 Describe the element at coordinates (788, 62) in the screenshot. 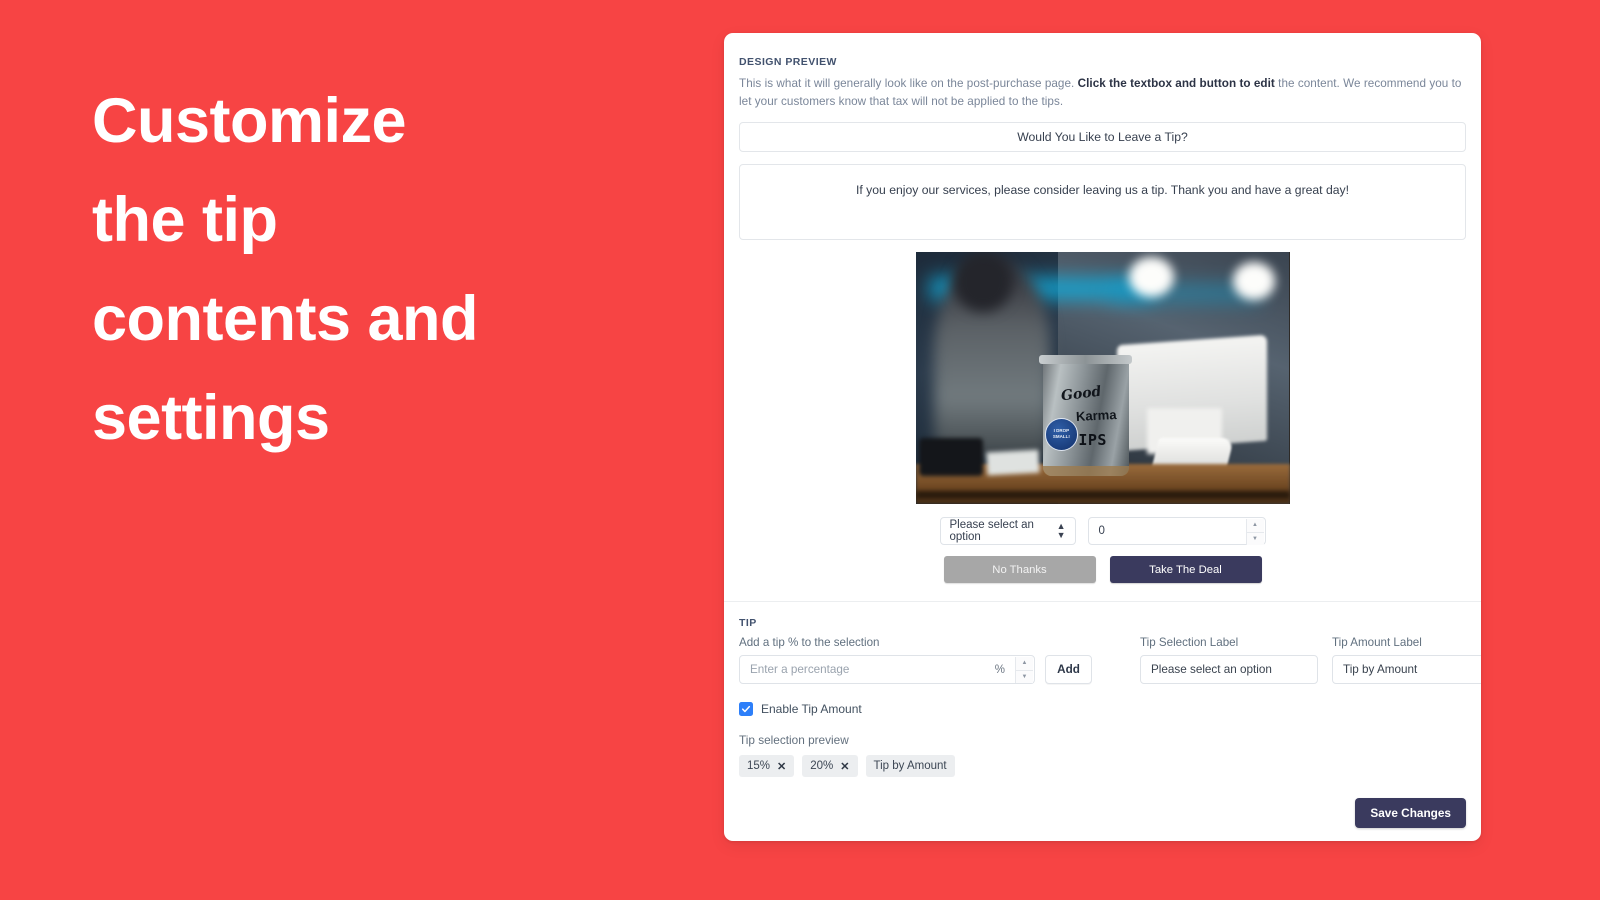

I see `design-preview-heading: DESIGN PREVIEW` at that location.